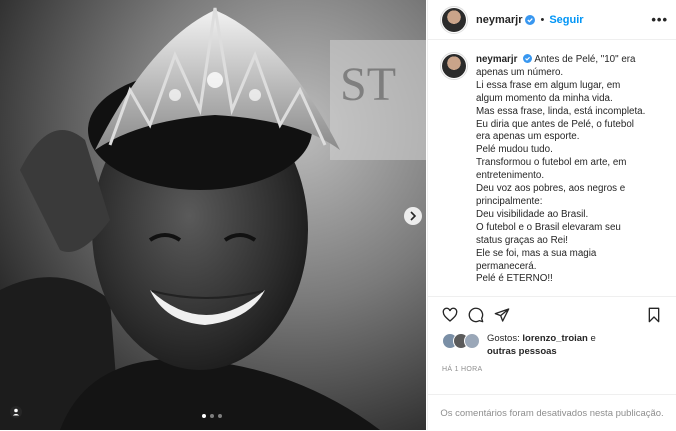 The width and height of the screenshot is (676, 431). Describe the element at coordinates (499, 20) in the screenshot. I see `header-username: neymarjr` at that location.